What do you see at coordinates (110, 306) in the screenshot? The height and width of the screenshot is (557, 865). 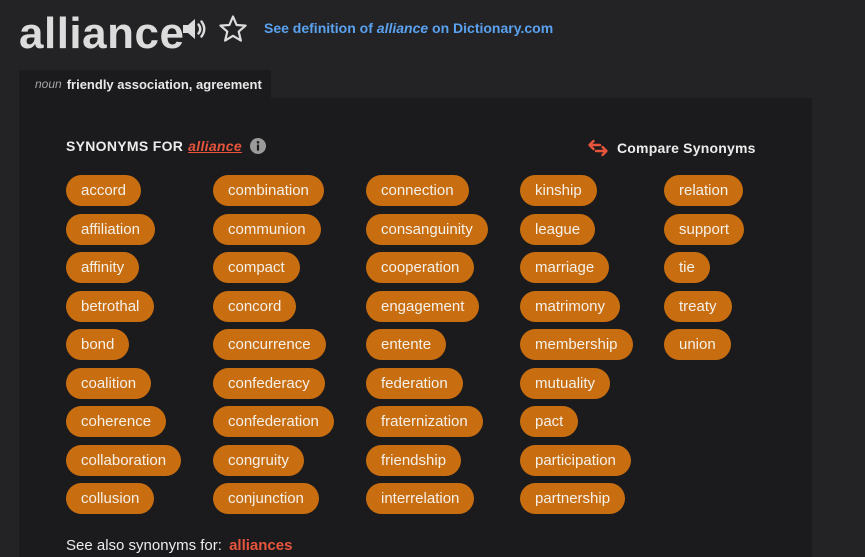 I see `synonym-chip: betrothal` at bounding box center [110, 306].